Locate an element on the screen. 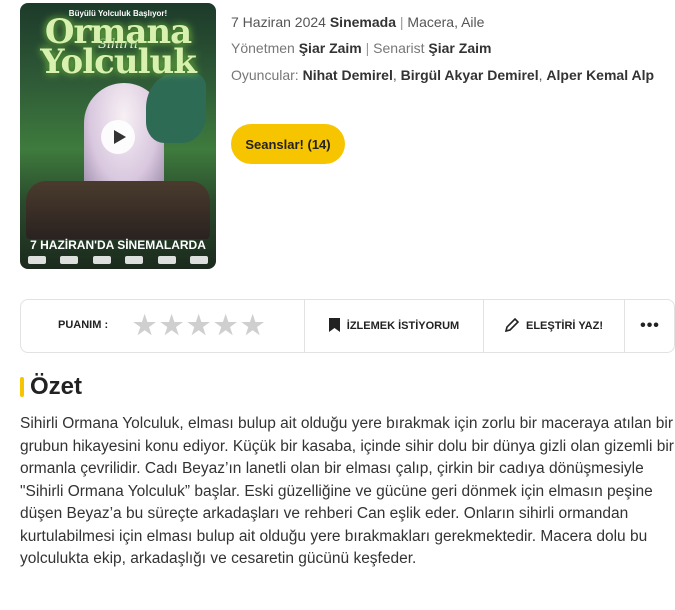 The width and height of the screenshot is (675, 610). release-place: Sinemada is located at coordinates (363, 22).